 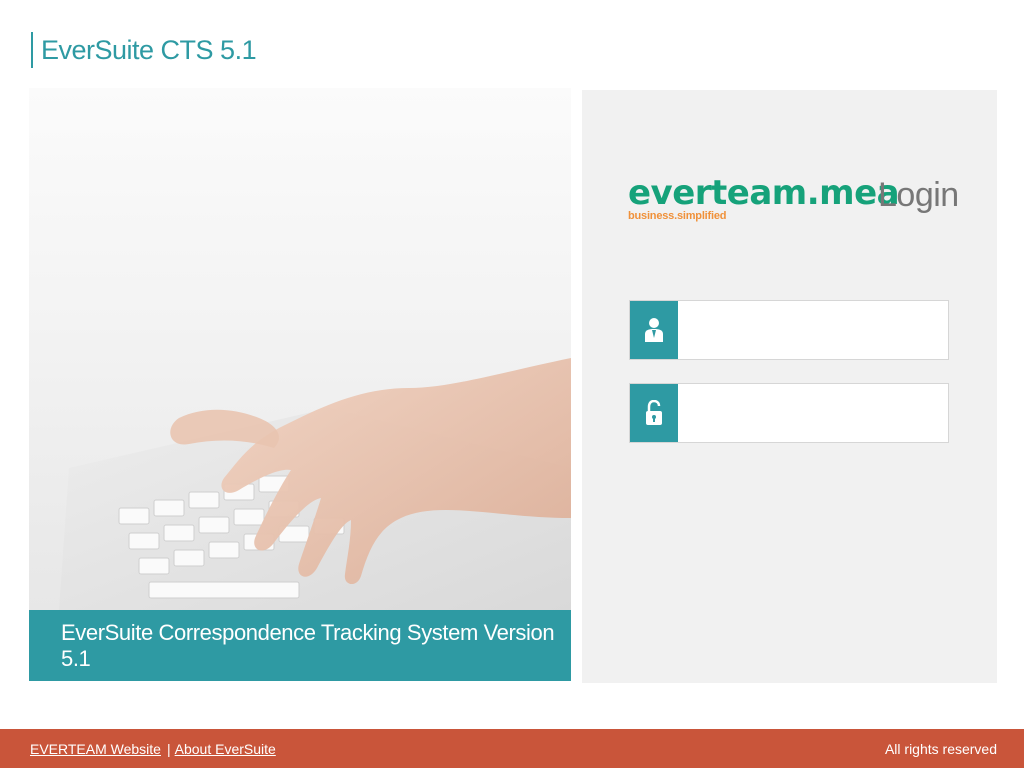 What do you see at coordinates (813, 330) in the screenshot?
I see `username-input` at bounding box center [813, 330].